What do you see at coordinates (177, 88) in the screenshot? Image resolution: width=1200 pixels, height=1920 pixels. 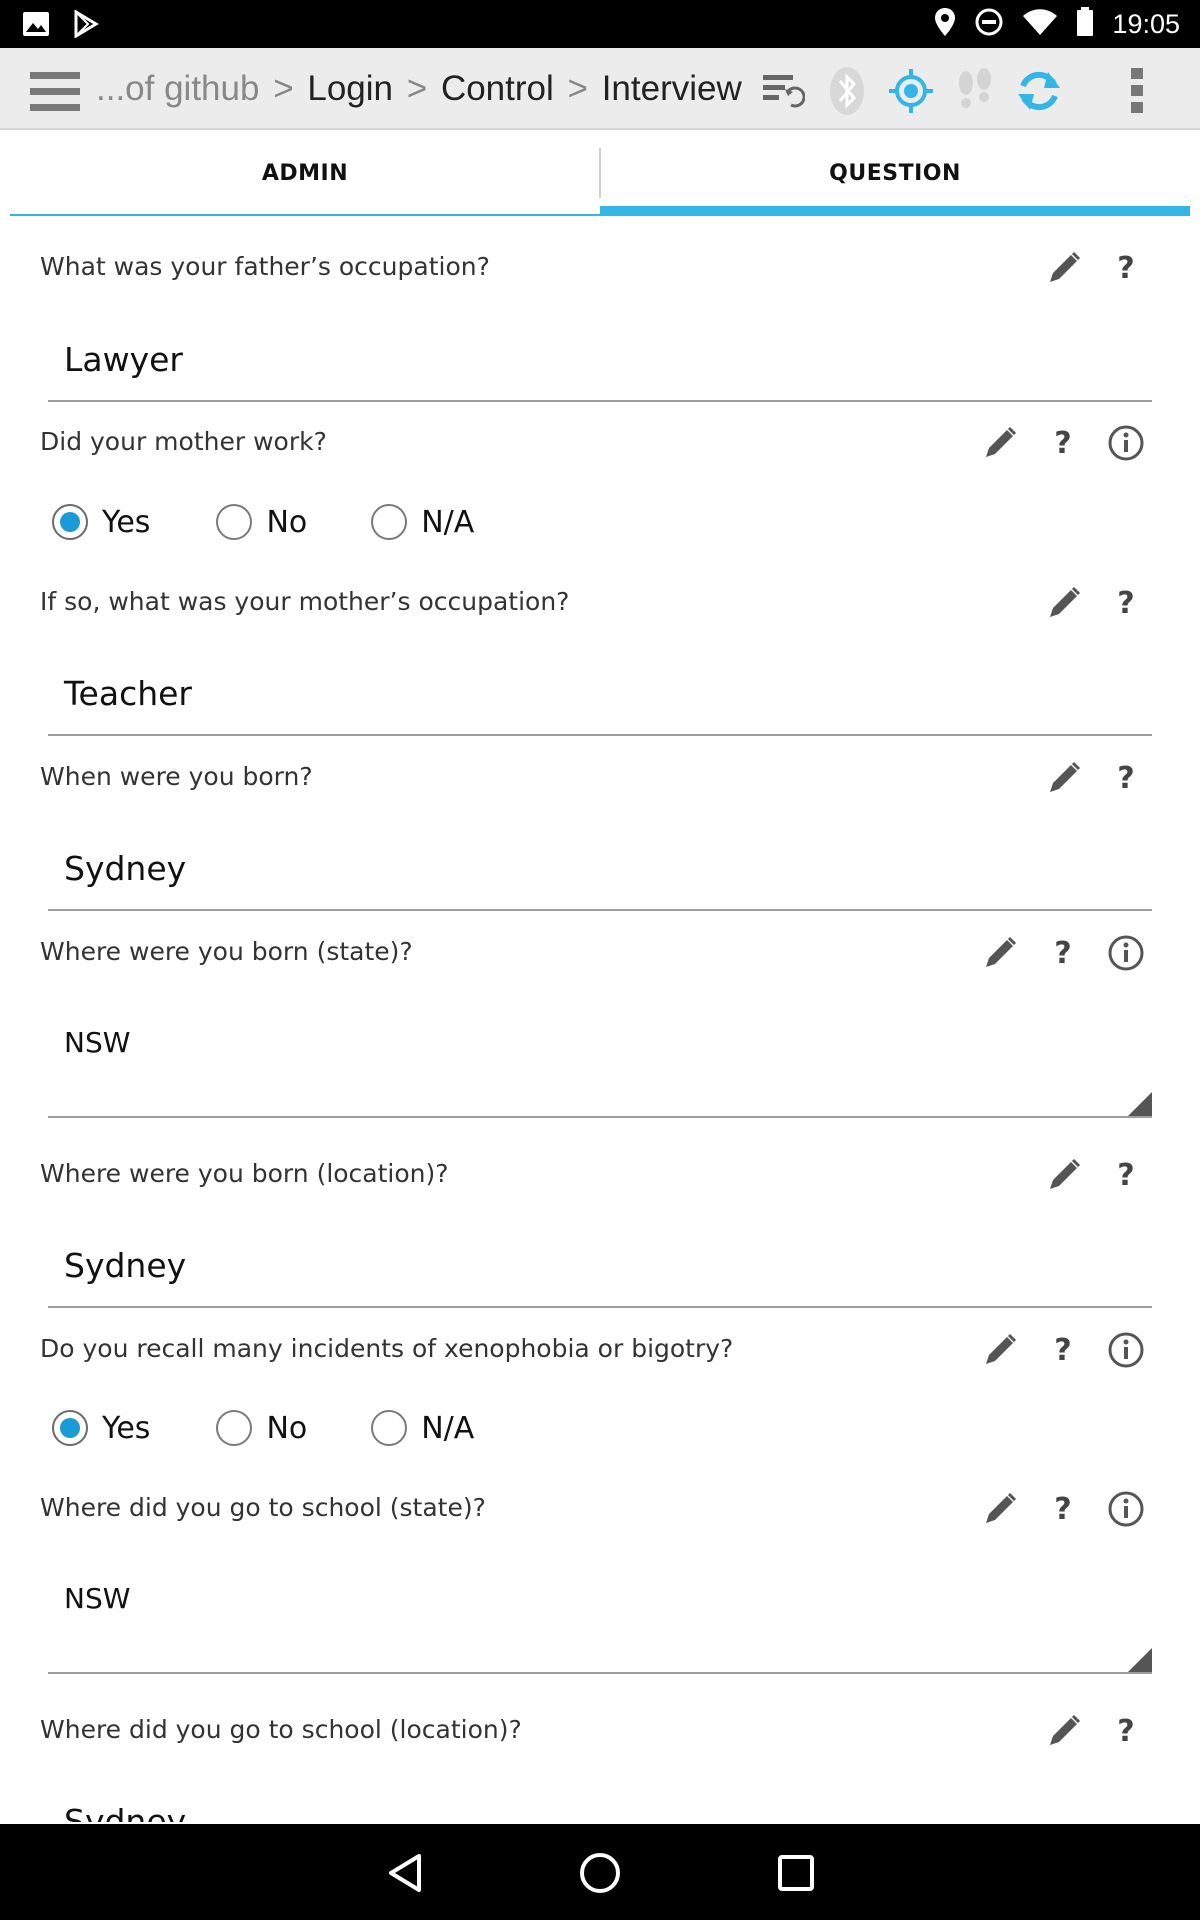 I see `breadcrumb-prefix: ...of github` at bounding box center [177, 88].